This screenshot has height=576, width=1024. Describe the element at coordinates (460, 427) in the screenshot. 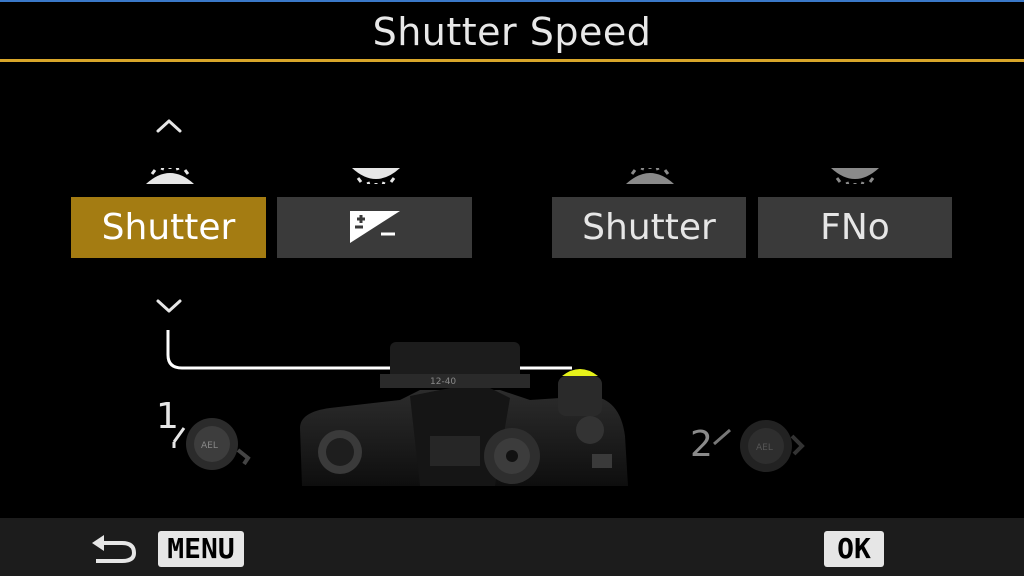

I see `camera-top-illustration: 12-40` at that location.